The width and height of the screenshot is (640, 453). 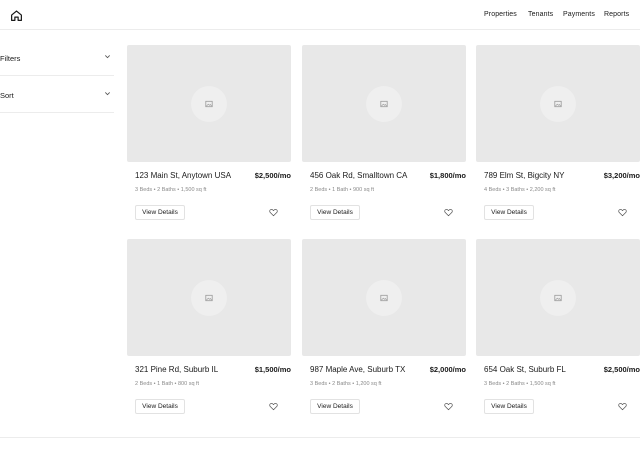 I want to click on top-navigation-bar: Properties Tenants Payments Reports, so click(x=320, y=15).